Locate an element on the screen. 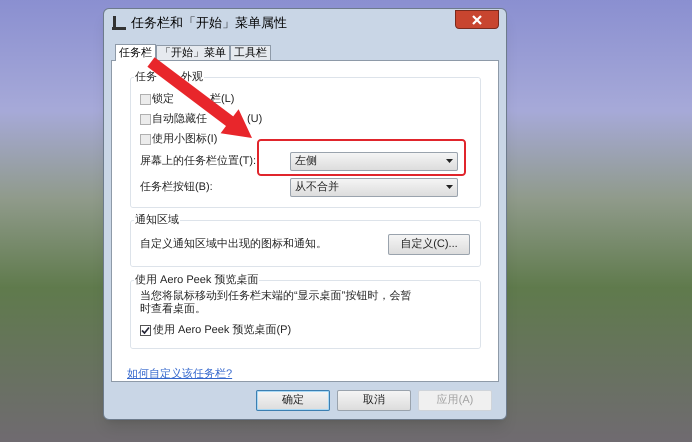 Image resolution: width=692 pixels, height=442 pixels. group-title: 通知区域 is located at coordinates (157, 220).